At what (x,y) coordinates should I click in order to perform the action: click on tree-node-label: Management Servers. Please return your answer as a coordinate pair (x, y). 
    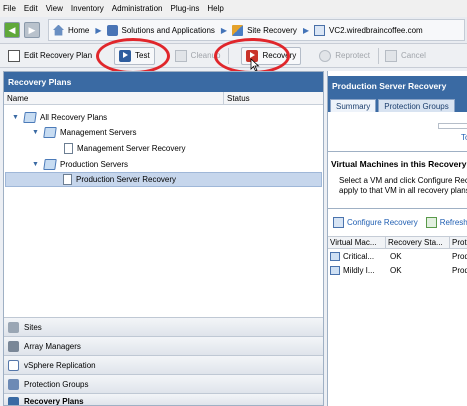
    Looking at the image, I should click on (98, 132).